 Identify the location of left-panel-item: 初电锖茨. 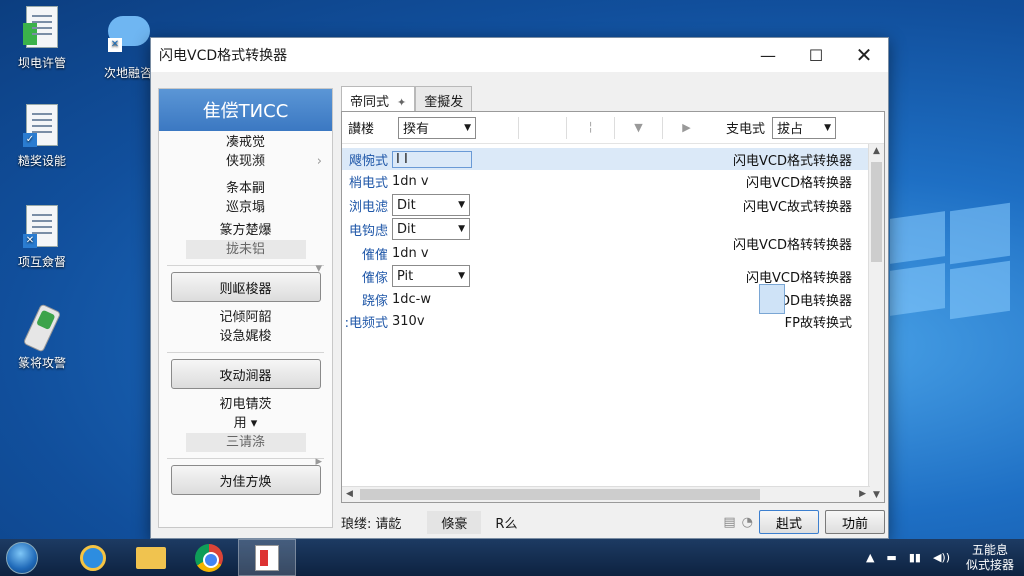
(245, 404).